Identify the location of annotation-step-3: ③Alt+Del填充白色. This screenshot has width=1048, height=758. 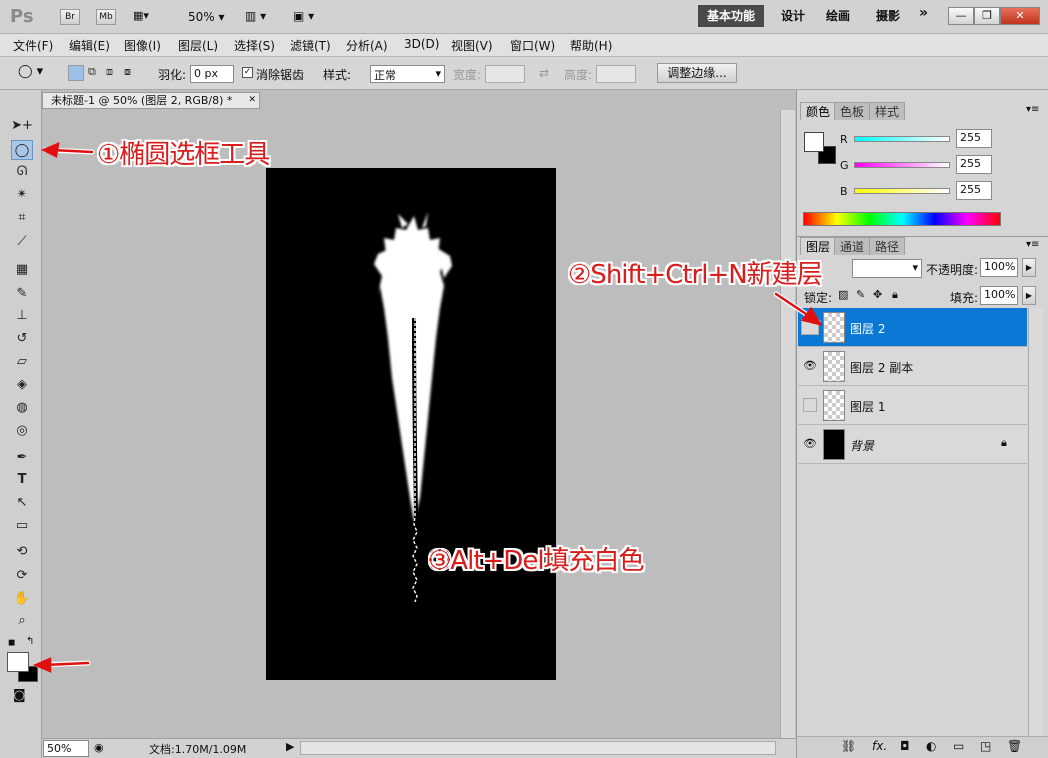
(536, 561).